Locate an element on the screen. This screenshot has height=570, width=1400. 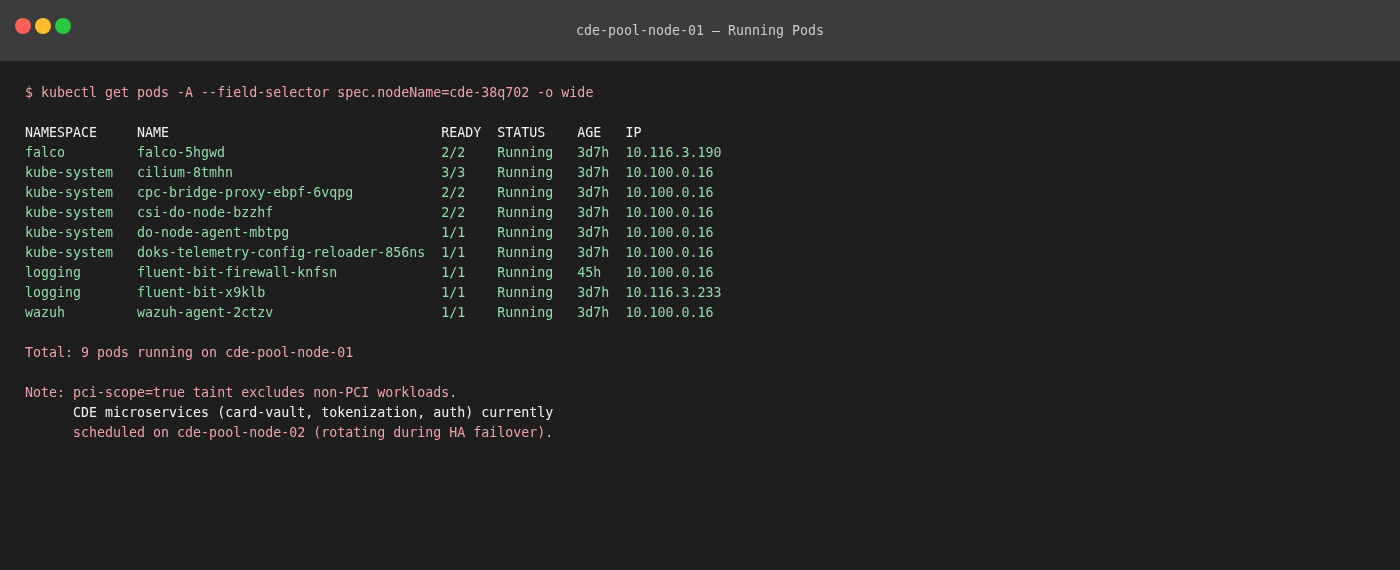
table-cell-text: fluent-bit-firewall-knfsn is located at coordinates (238, 273).